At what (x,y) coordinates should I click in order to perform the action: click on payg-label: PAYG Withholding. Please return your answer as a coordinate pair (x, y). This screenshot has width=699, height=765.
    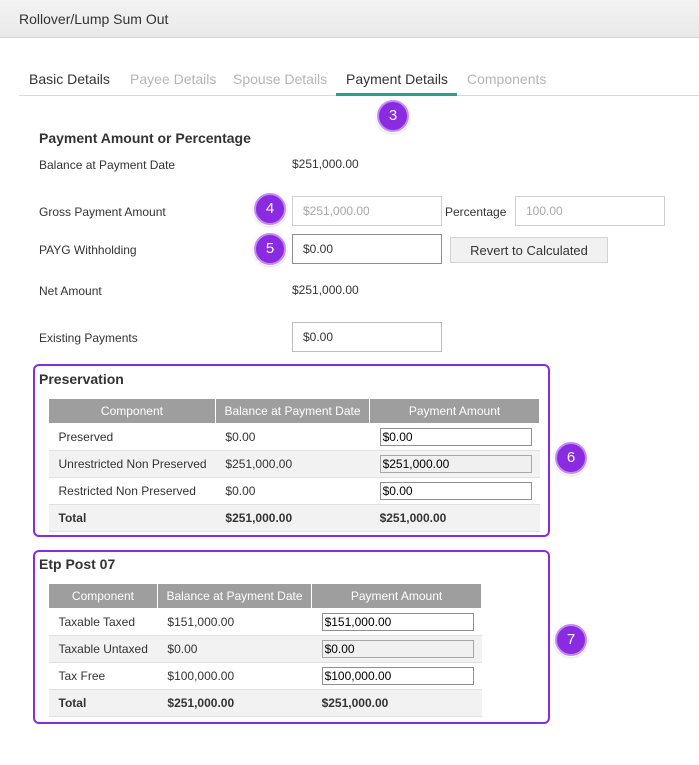
    Looking at the image, I should click on (88, 250).